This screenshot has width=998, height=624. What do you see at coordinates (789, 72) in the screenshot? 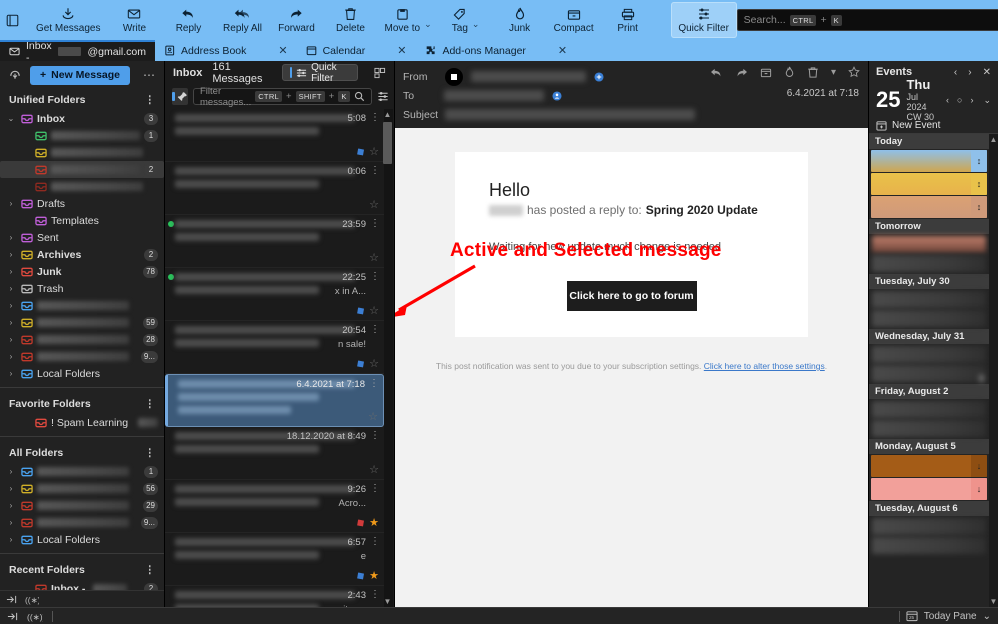
I see `junk-fire-icon` at bounding box center [789, 72].